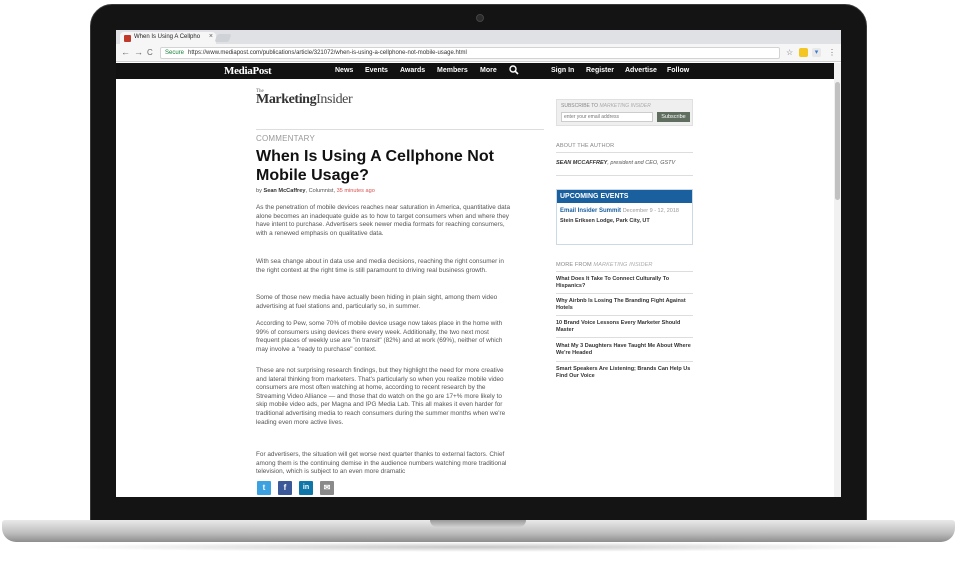 The height and width of the screenshot is (580, 957). What do you see at coordinates (650, 211) in the screenshot?
I see `event-date: December 9 - 12, 2018` at bounding box center [650, 211].